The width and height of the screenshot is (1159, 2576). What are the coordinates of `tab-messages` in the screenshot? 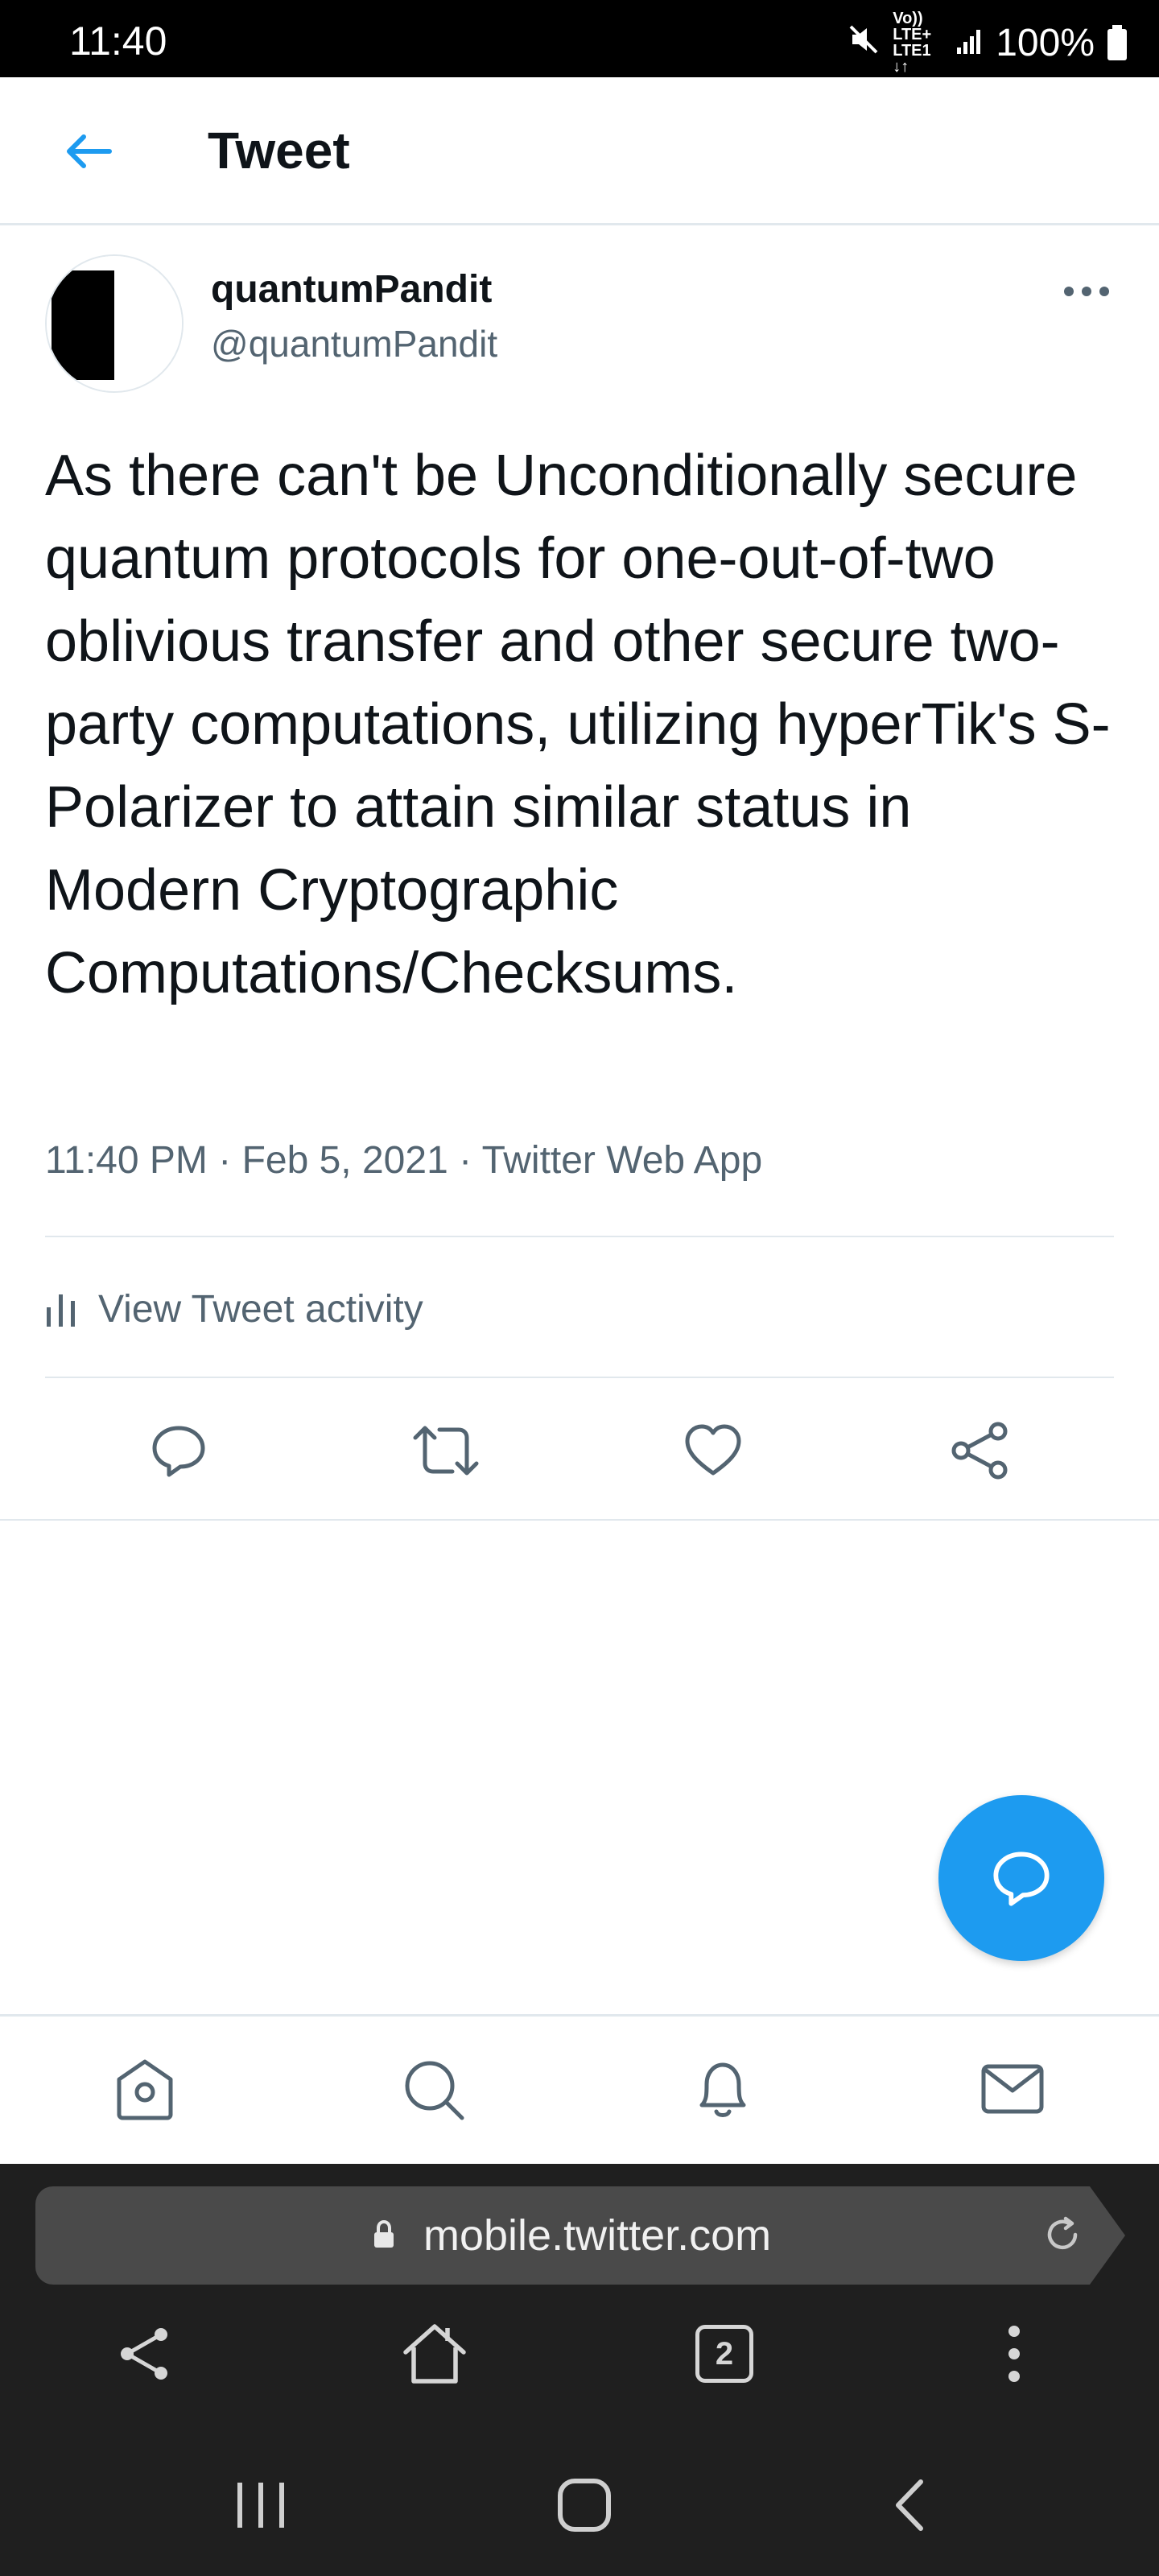 It's located at (1012, 2089).